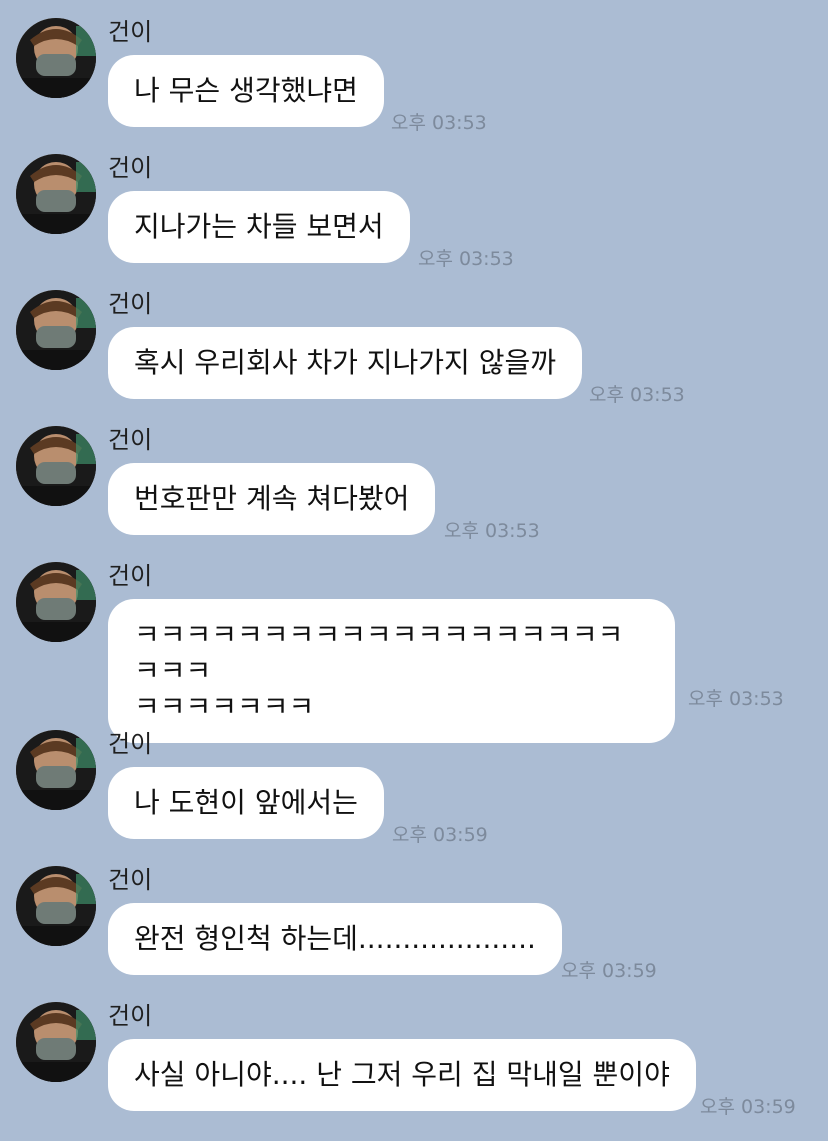 This screenshot has width=828, height=1141. Describe the element at coordinates (259, 227) in the screenshot. I see `message-bubble: 지나가는 차들 보면서` at that location.